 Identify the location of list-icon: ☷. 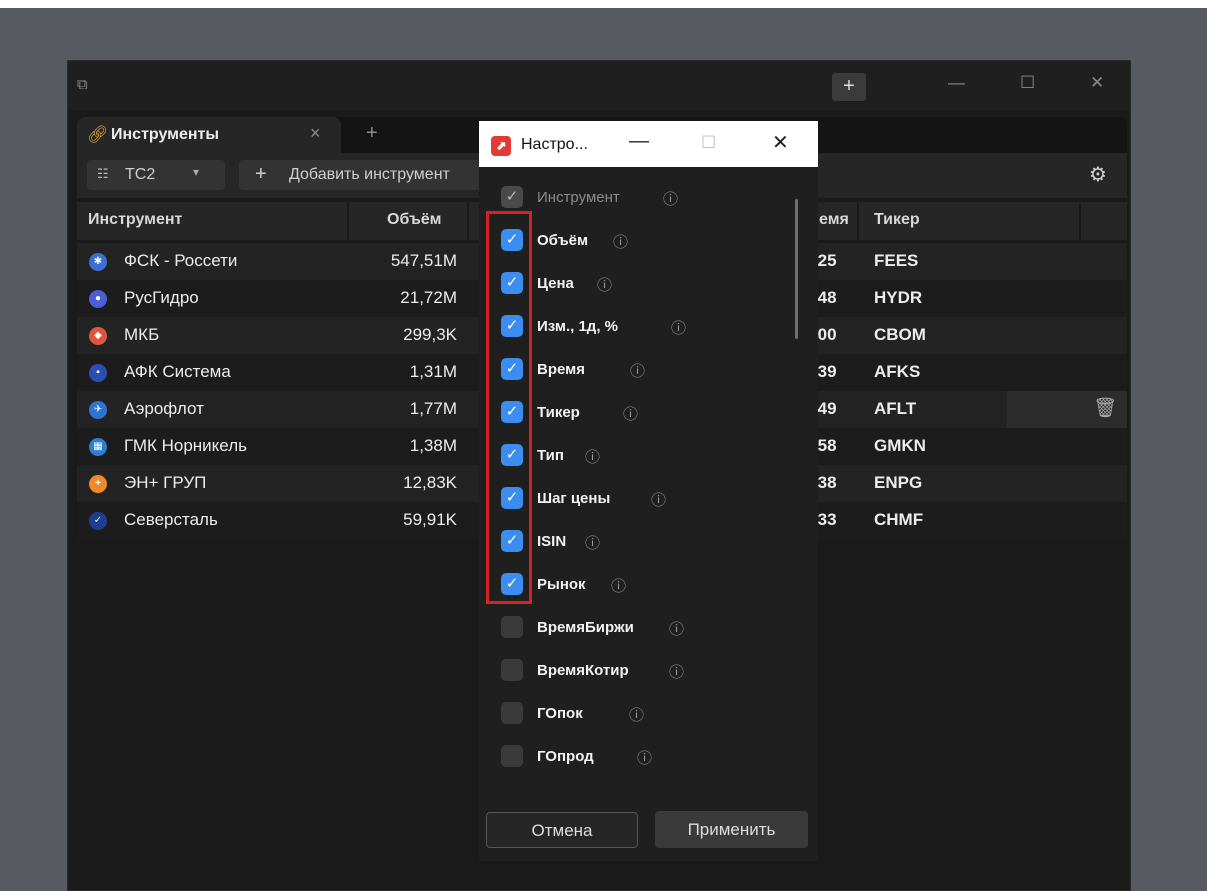
(103, 173).